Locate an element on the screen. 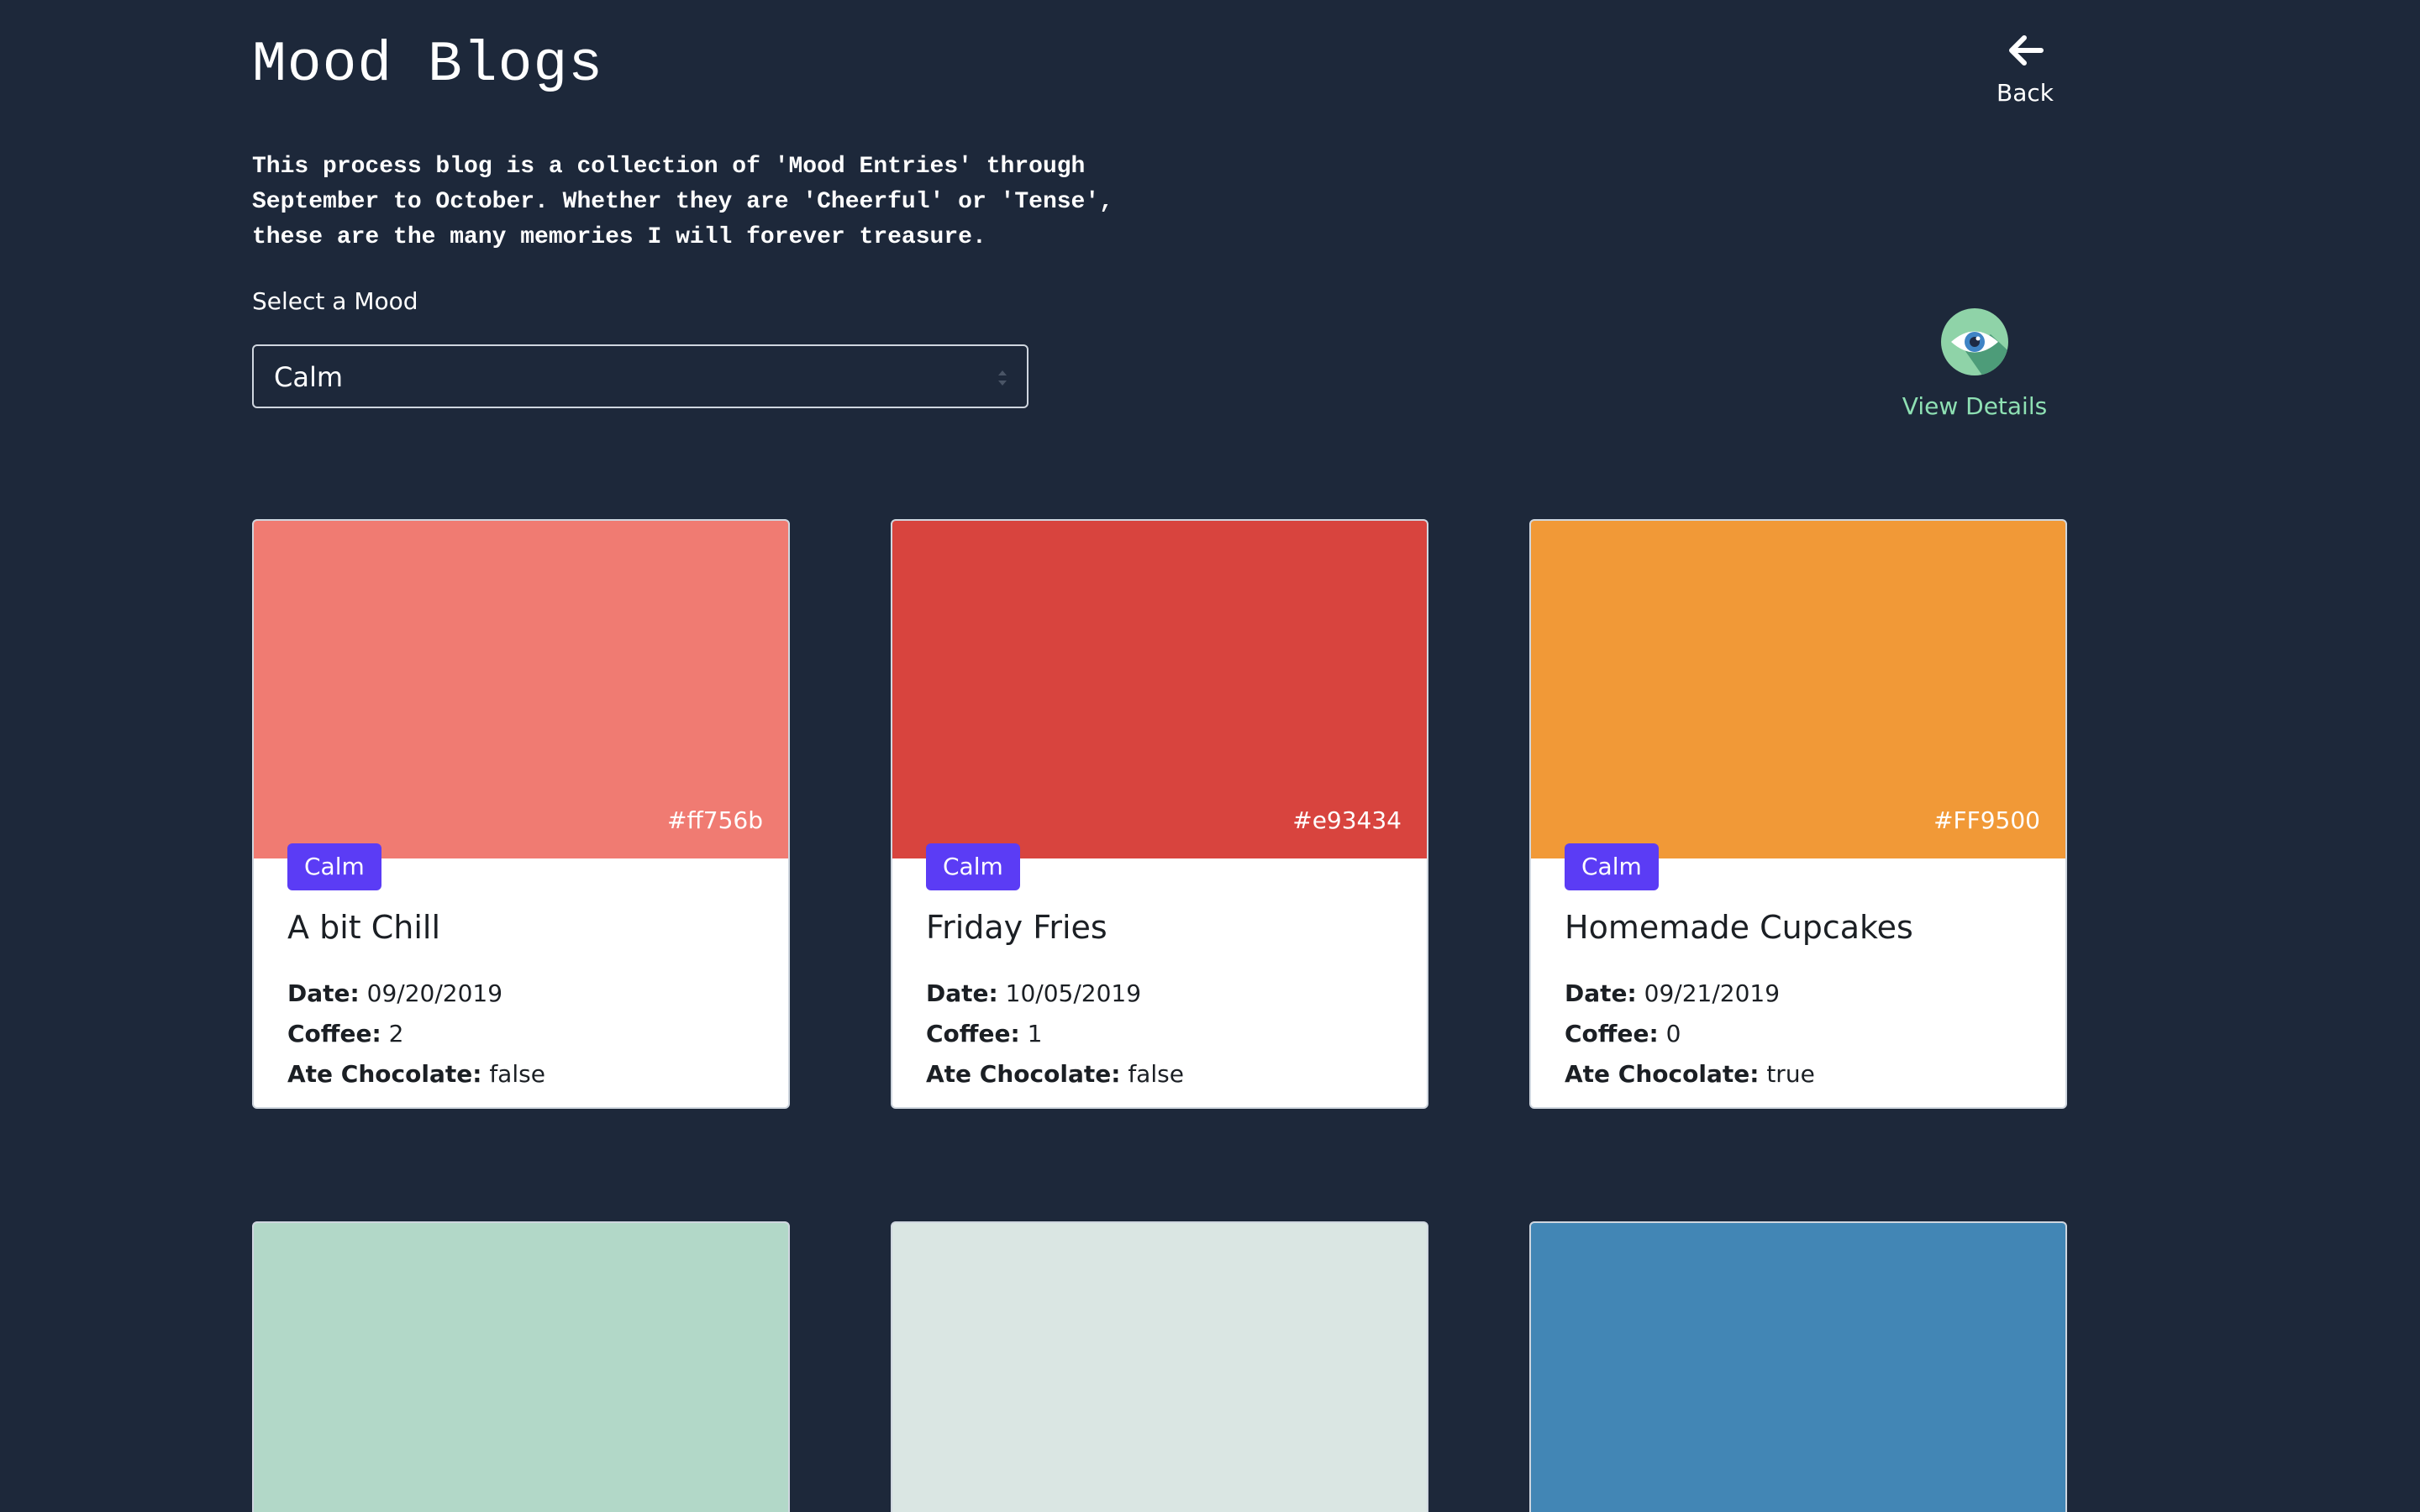  select-caret-icon is located at coordinates (1002, 378).